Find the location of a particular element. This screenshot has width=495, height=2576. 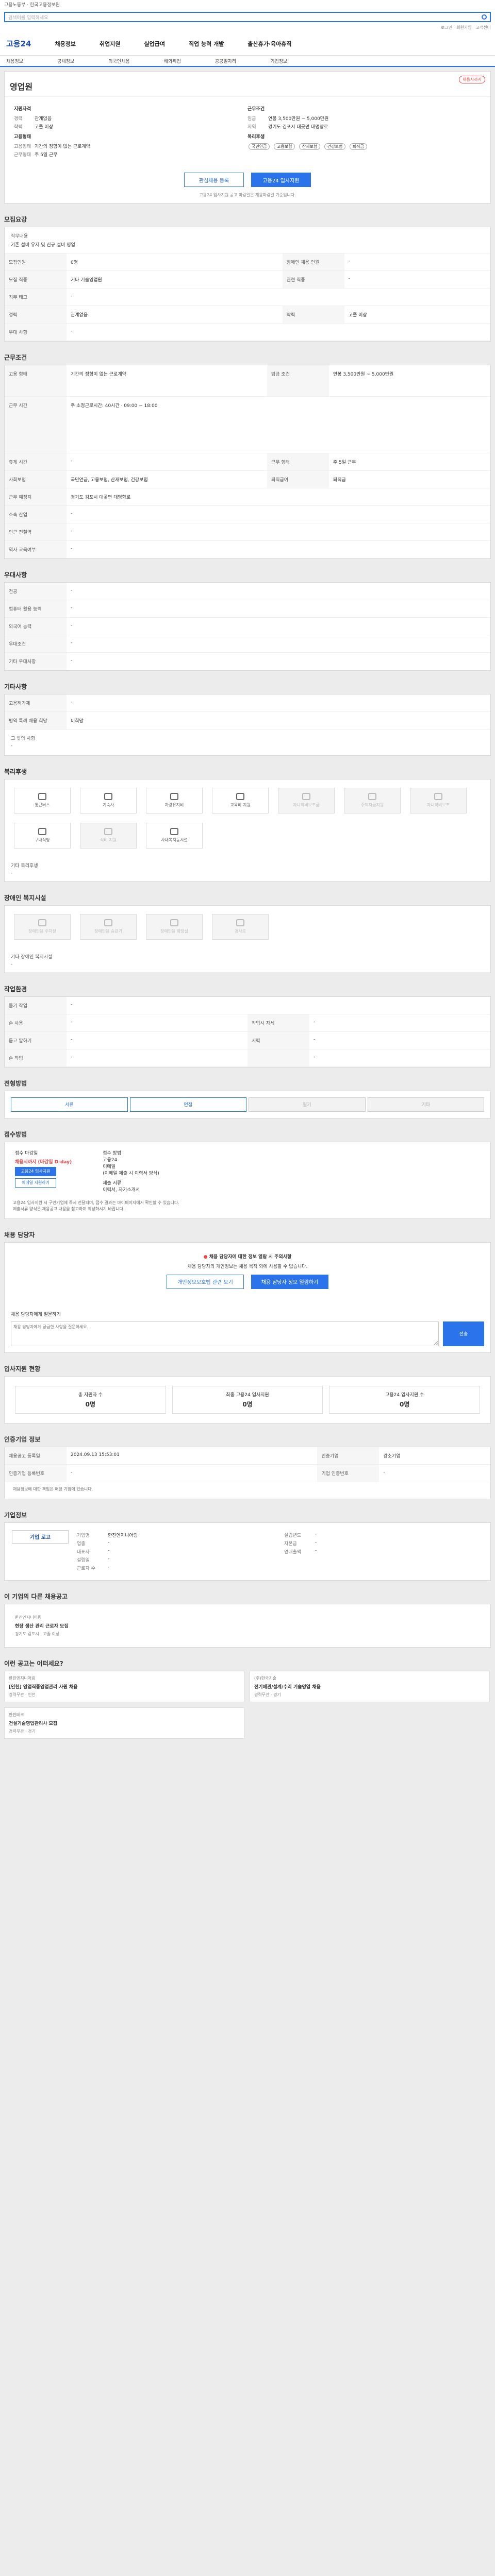

welfare-pill: 건강보험 is located at coordinates (335, 146).